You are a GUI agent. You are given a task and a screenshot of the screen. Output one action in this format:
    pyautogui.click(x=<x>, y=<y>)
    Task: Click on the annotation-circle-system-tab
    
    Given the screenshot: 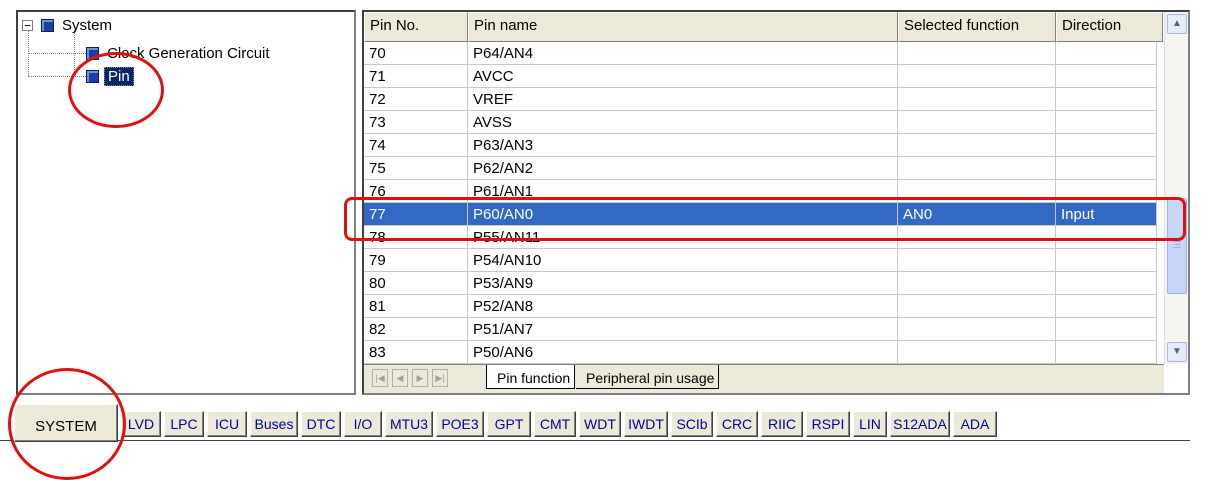 What is the action you would take?
    pyautogui.click(x=67, y=424)
    